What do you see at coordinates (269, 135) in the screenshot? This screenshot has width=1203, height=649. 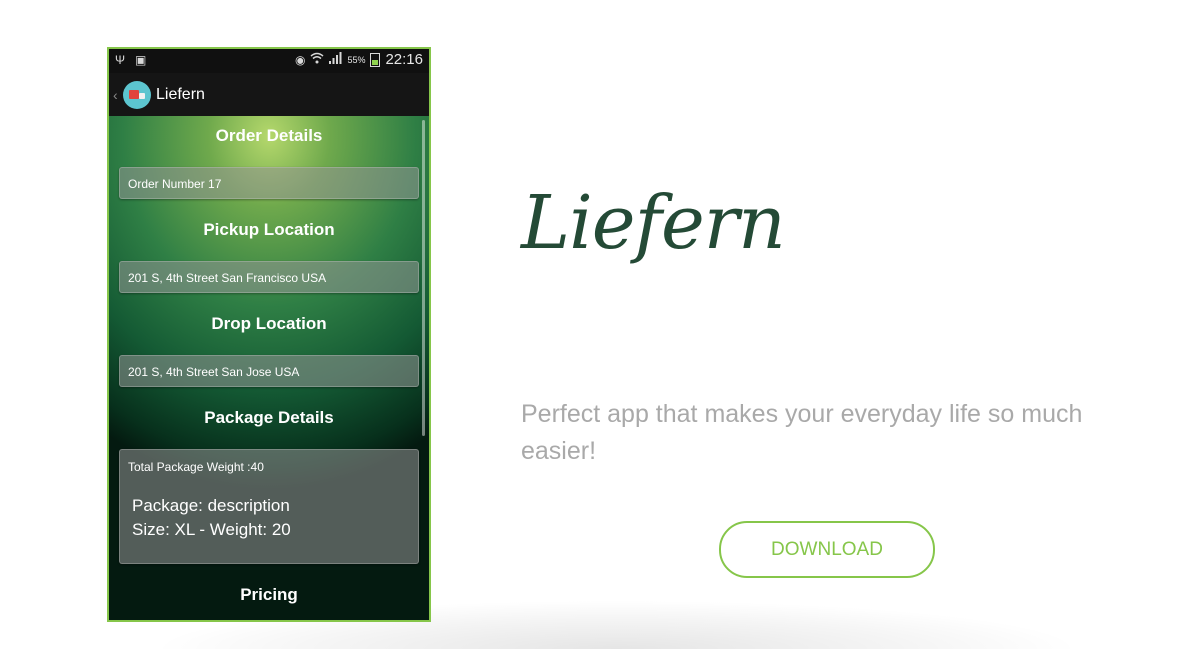 I see `order-details-heading: Order Details` at bounding box center [269, 135].